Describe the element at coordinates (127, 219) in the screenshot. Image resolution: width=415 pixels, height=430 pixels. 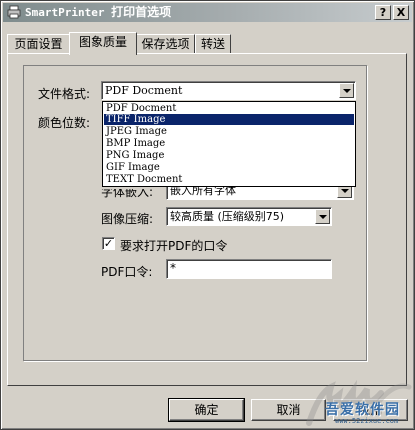
I see `compression-label: 图像压缩:` at that location.